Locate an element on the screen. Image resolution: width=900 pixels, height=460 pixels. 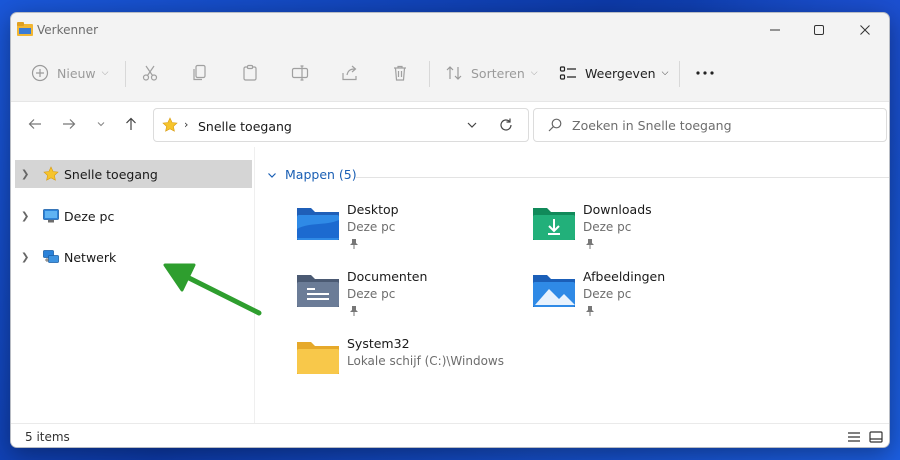
folder-name: Afbeeldingen is located at coordinates (624, 276).